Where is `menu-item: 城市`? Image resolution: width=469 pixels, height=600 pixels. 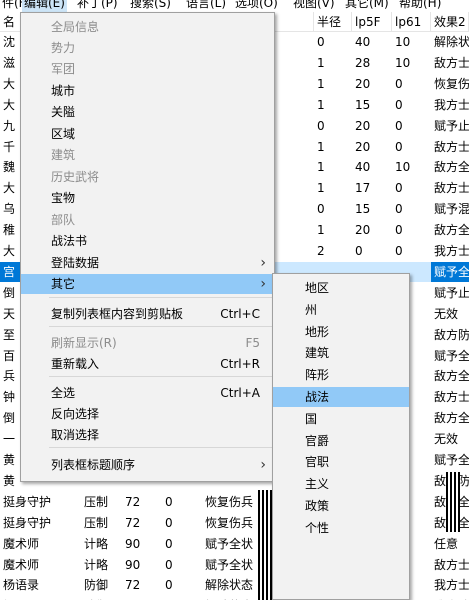 menu-item: 城市 is located at coordinates (147, 91).